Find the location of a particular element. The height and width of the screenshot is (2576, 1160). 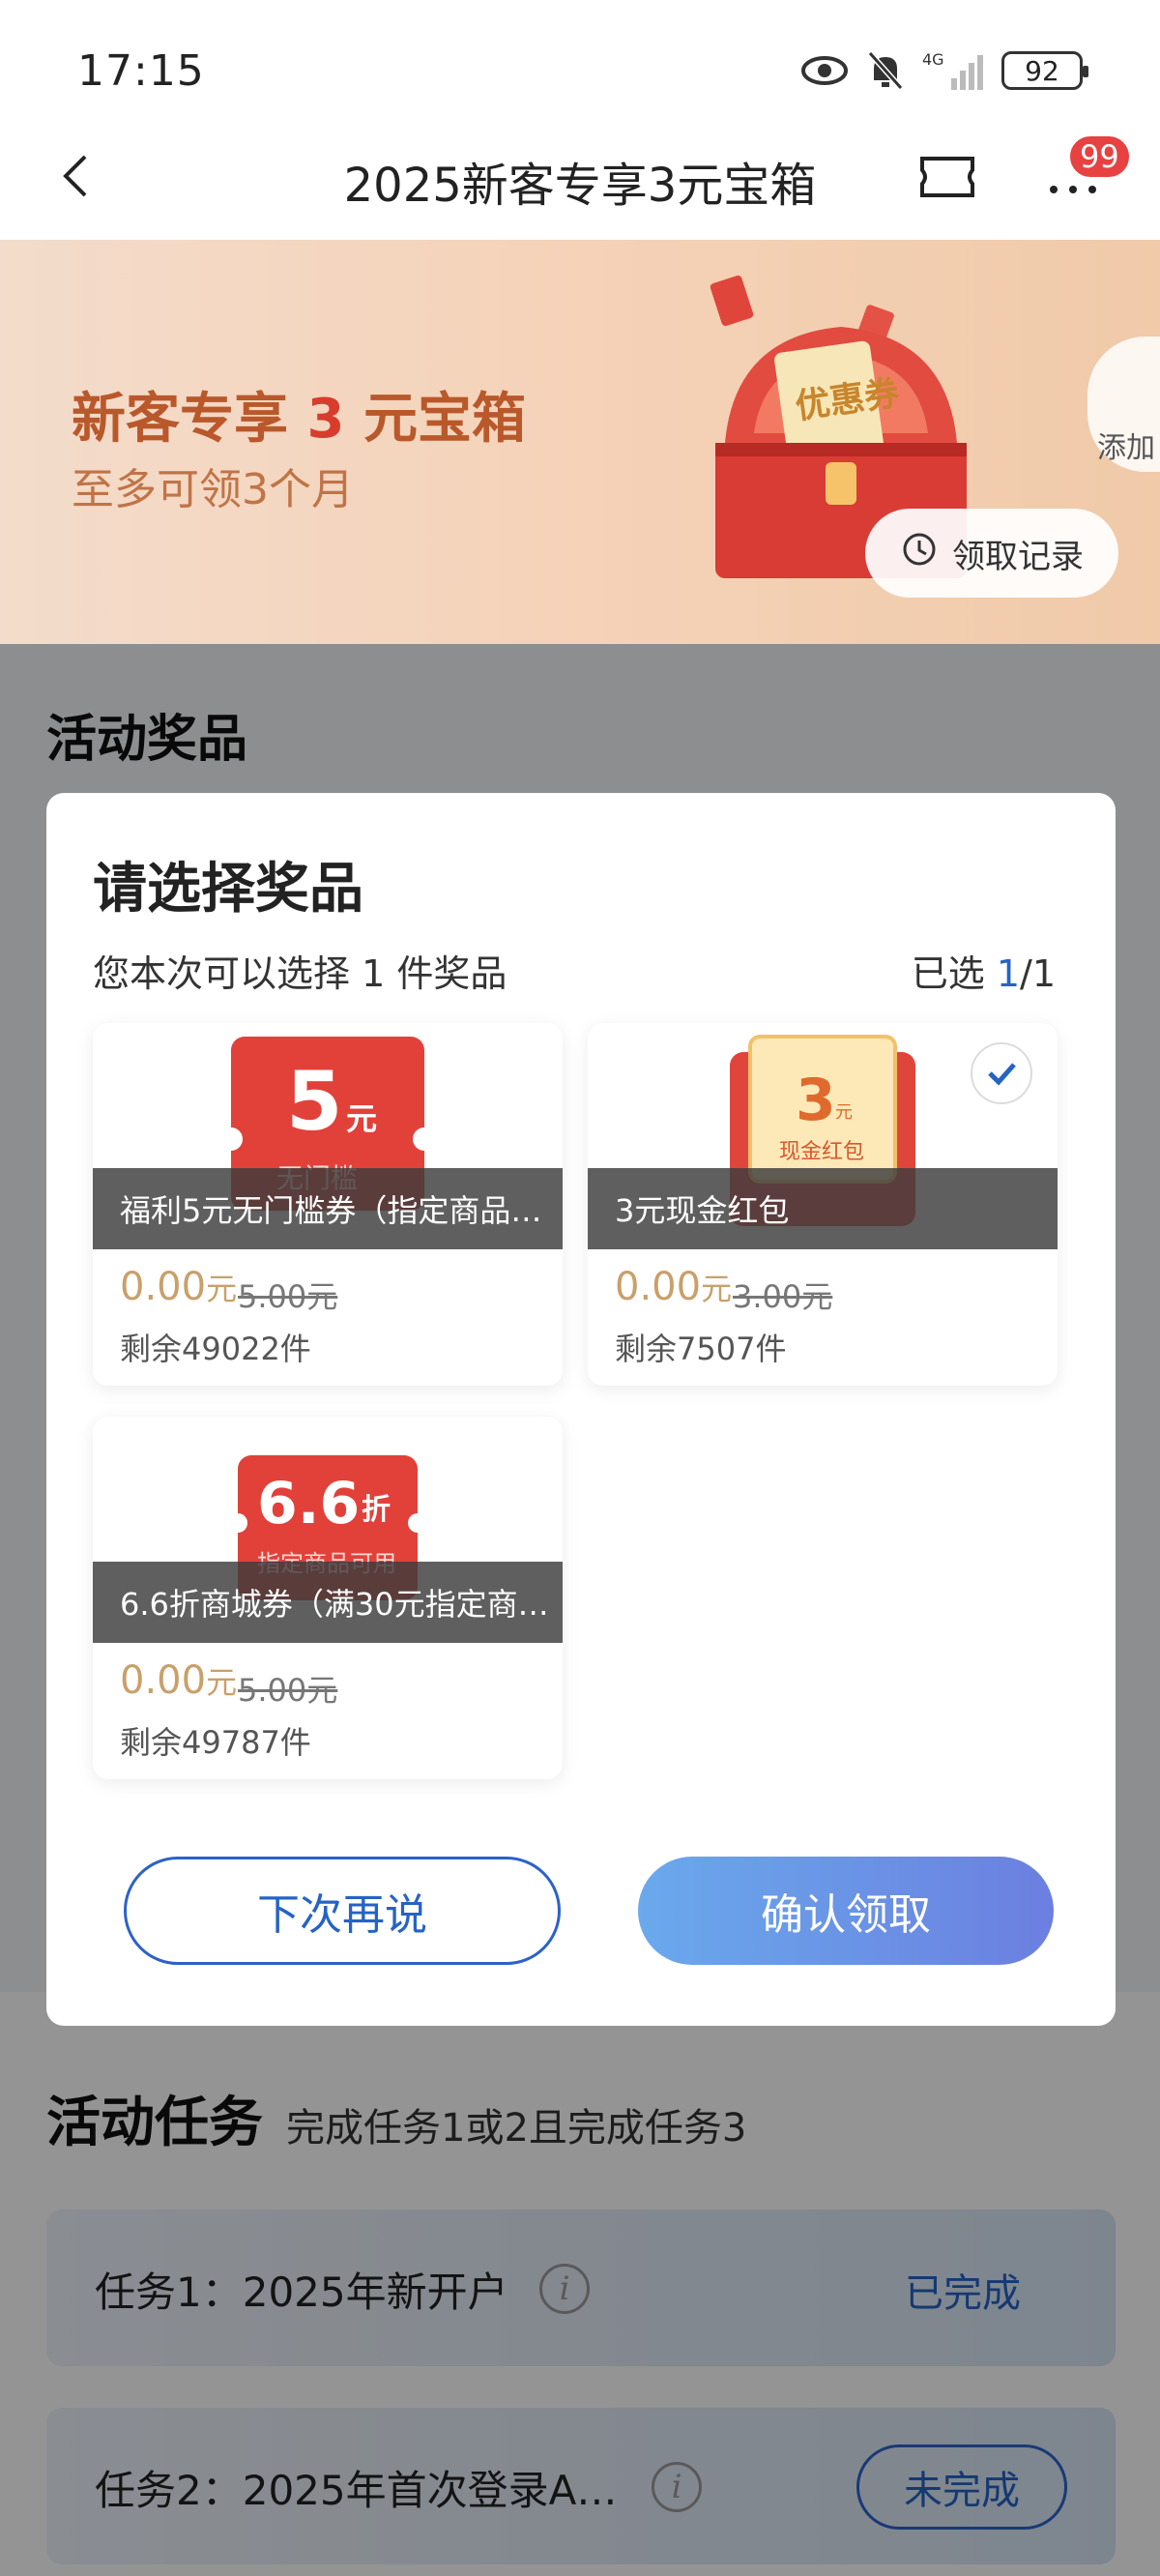

banner-title-suffix: 元宝箱 is located at coordinates (444, 419).